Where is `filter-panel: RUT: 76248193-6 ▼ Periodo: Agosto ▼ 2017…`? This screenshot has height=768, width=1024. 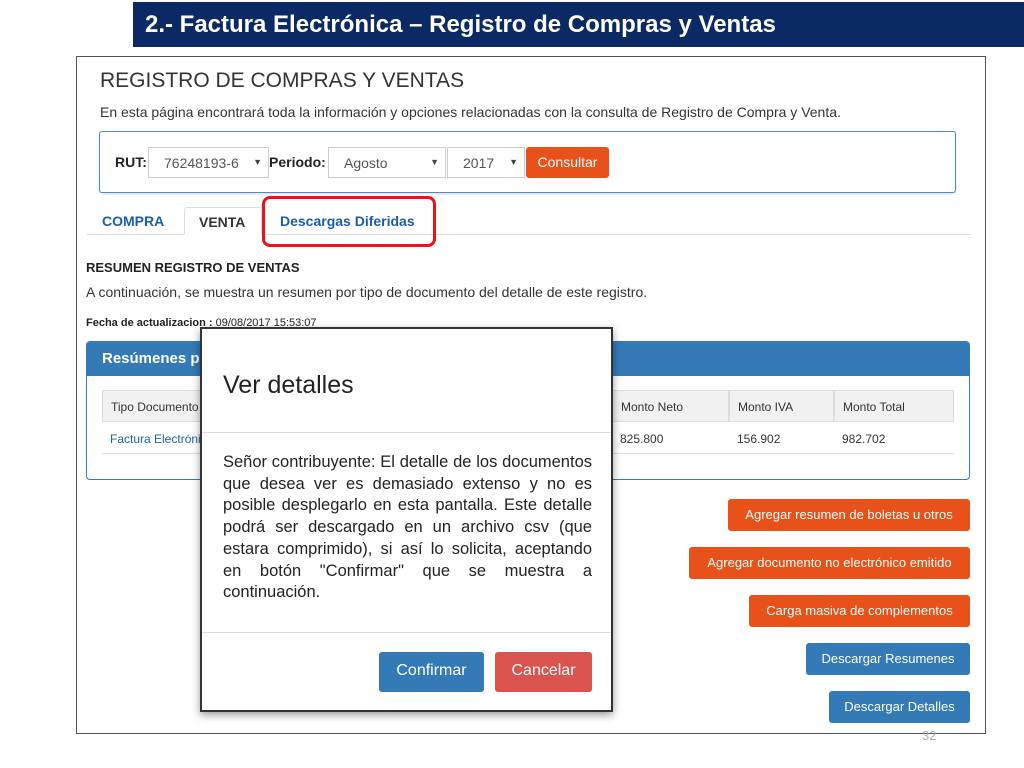
filter-panel: RUT: 76248193-6 ▼ Periodo: Agosto ▼ 2017… is located at coordinates (527, 162).